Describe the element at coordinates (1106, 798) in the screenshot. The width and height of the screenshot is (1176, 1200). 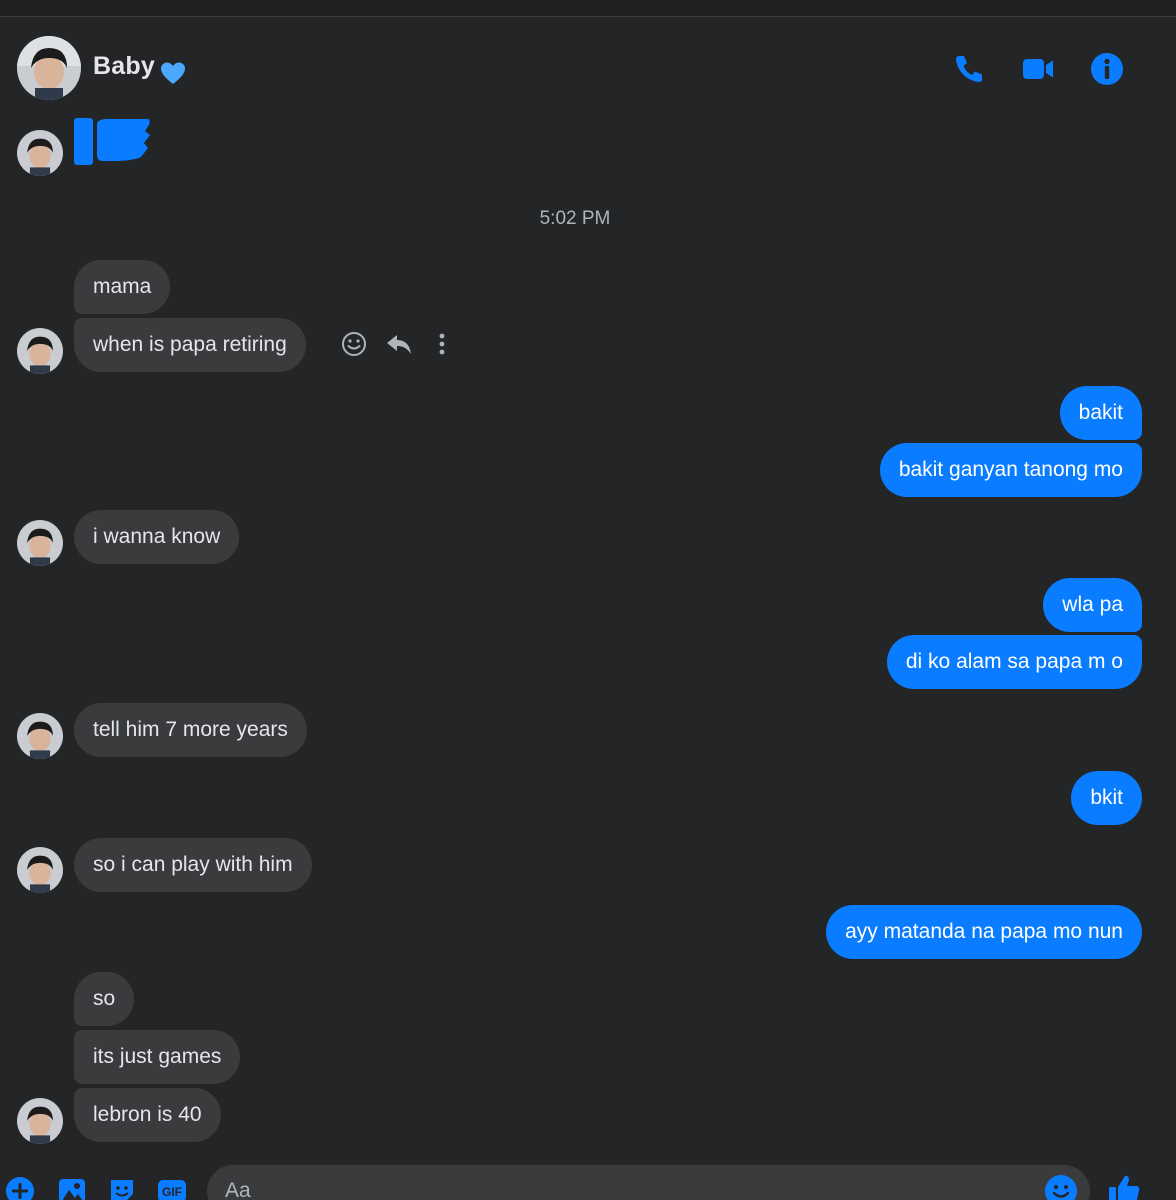
I see `outgoing-message: bkit` at that location.